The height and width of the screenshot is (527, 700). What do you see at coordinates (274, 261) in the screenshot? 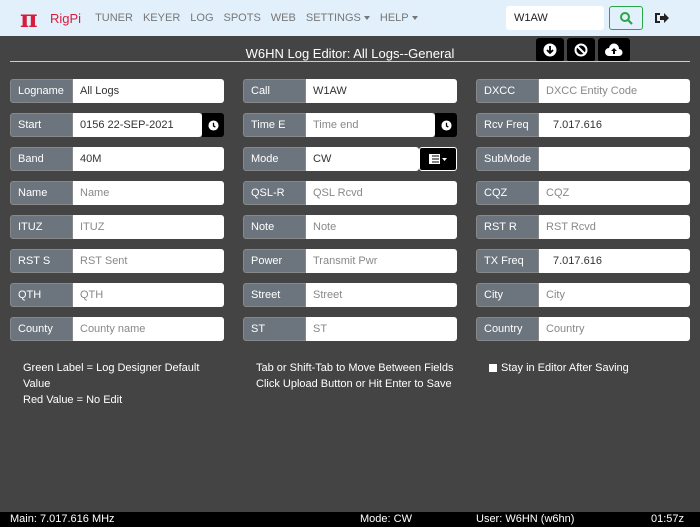
I see `power-label: Power` at bounding box center [274, 261].